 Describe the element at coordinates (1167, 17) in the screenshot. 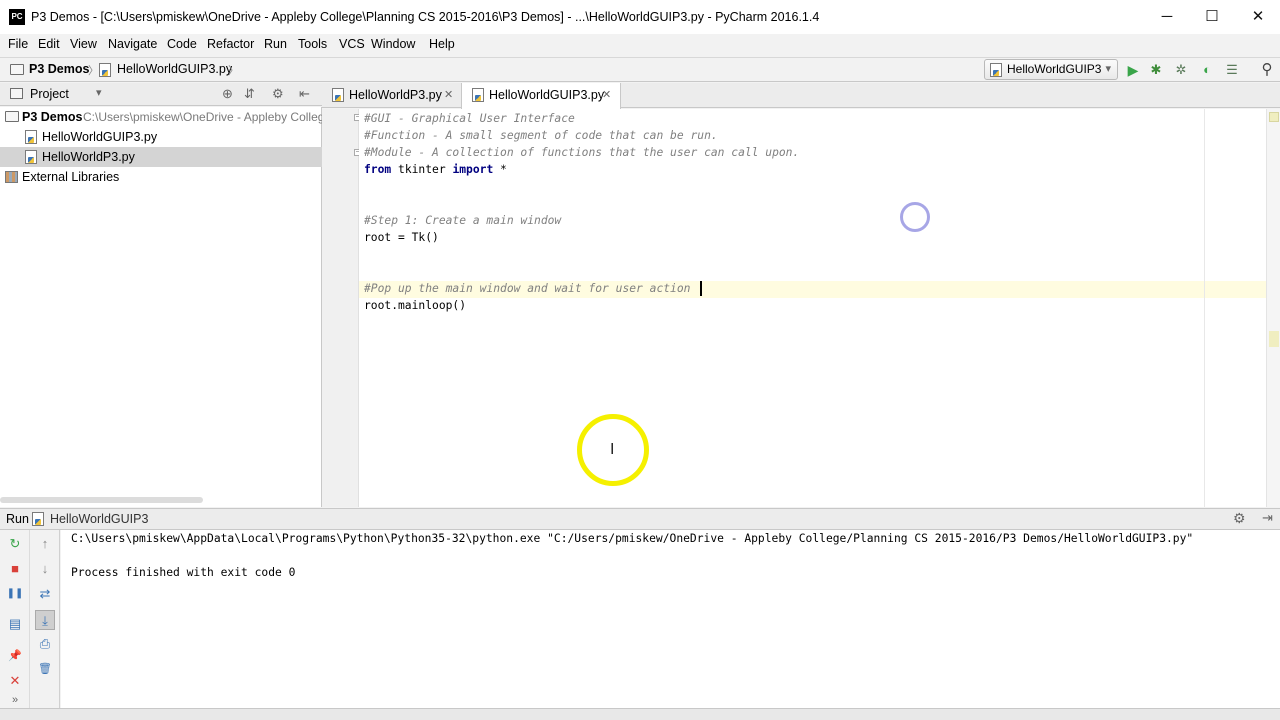

I see `minimize-button: ─` at that location.